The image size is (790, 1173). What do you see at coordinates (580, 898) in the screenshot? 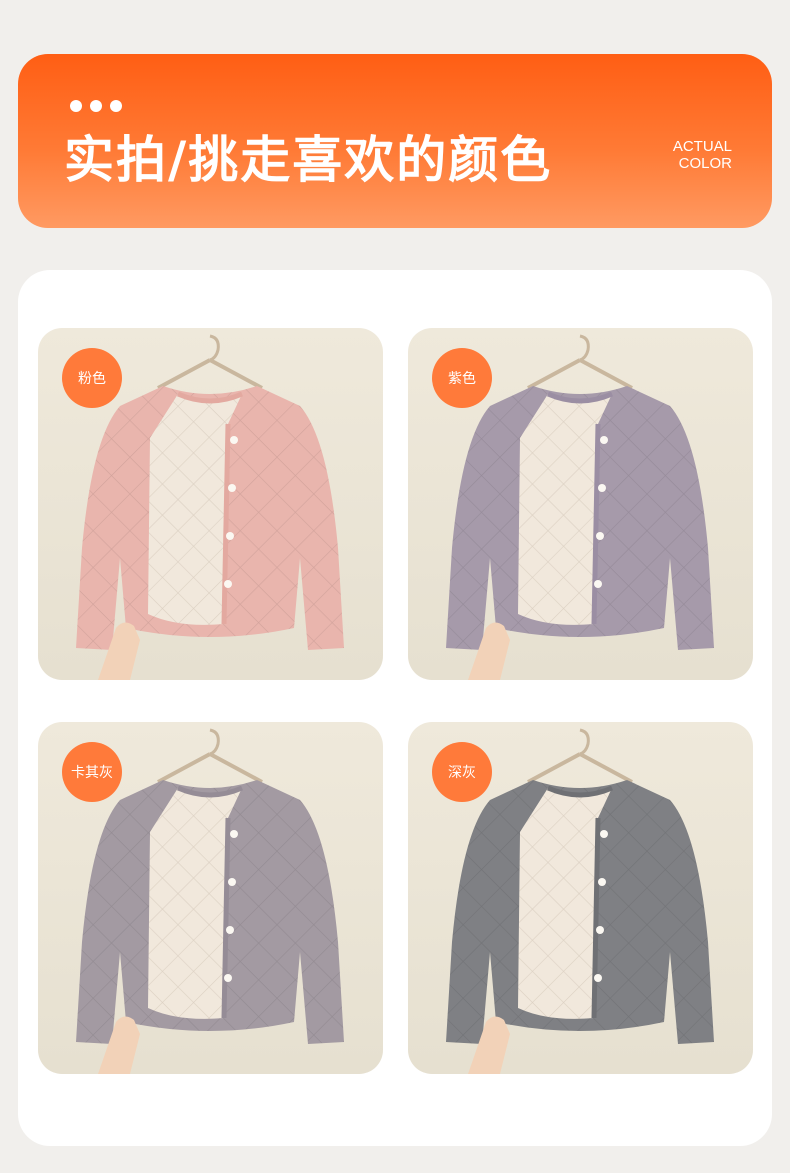
I see `product-photo-dark-grey: 深灰` at bounding box center [580, 898].